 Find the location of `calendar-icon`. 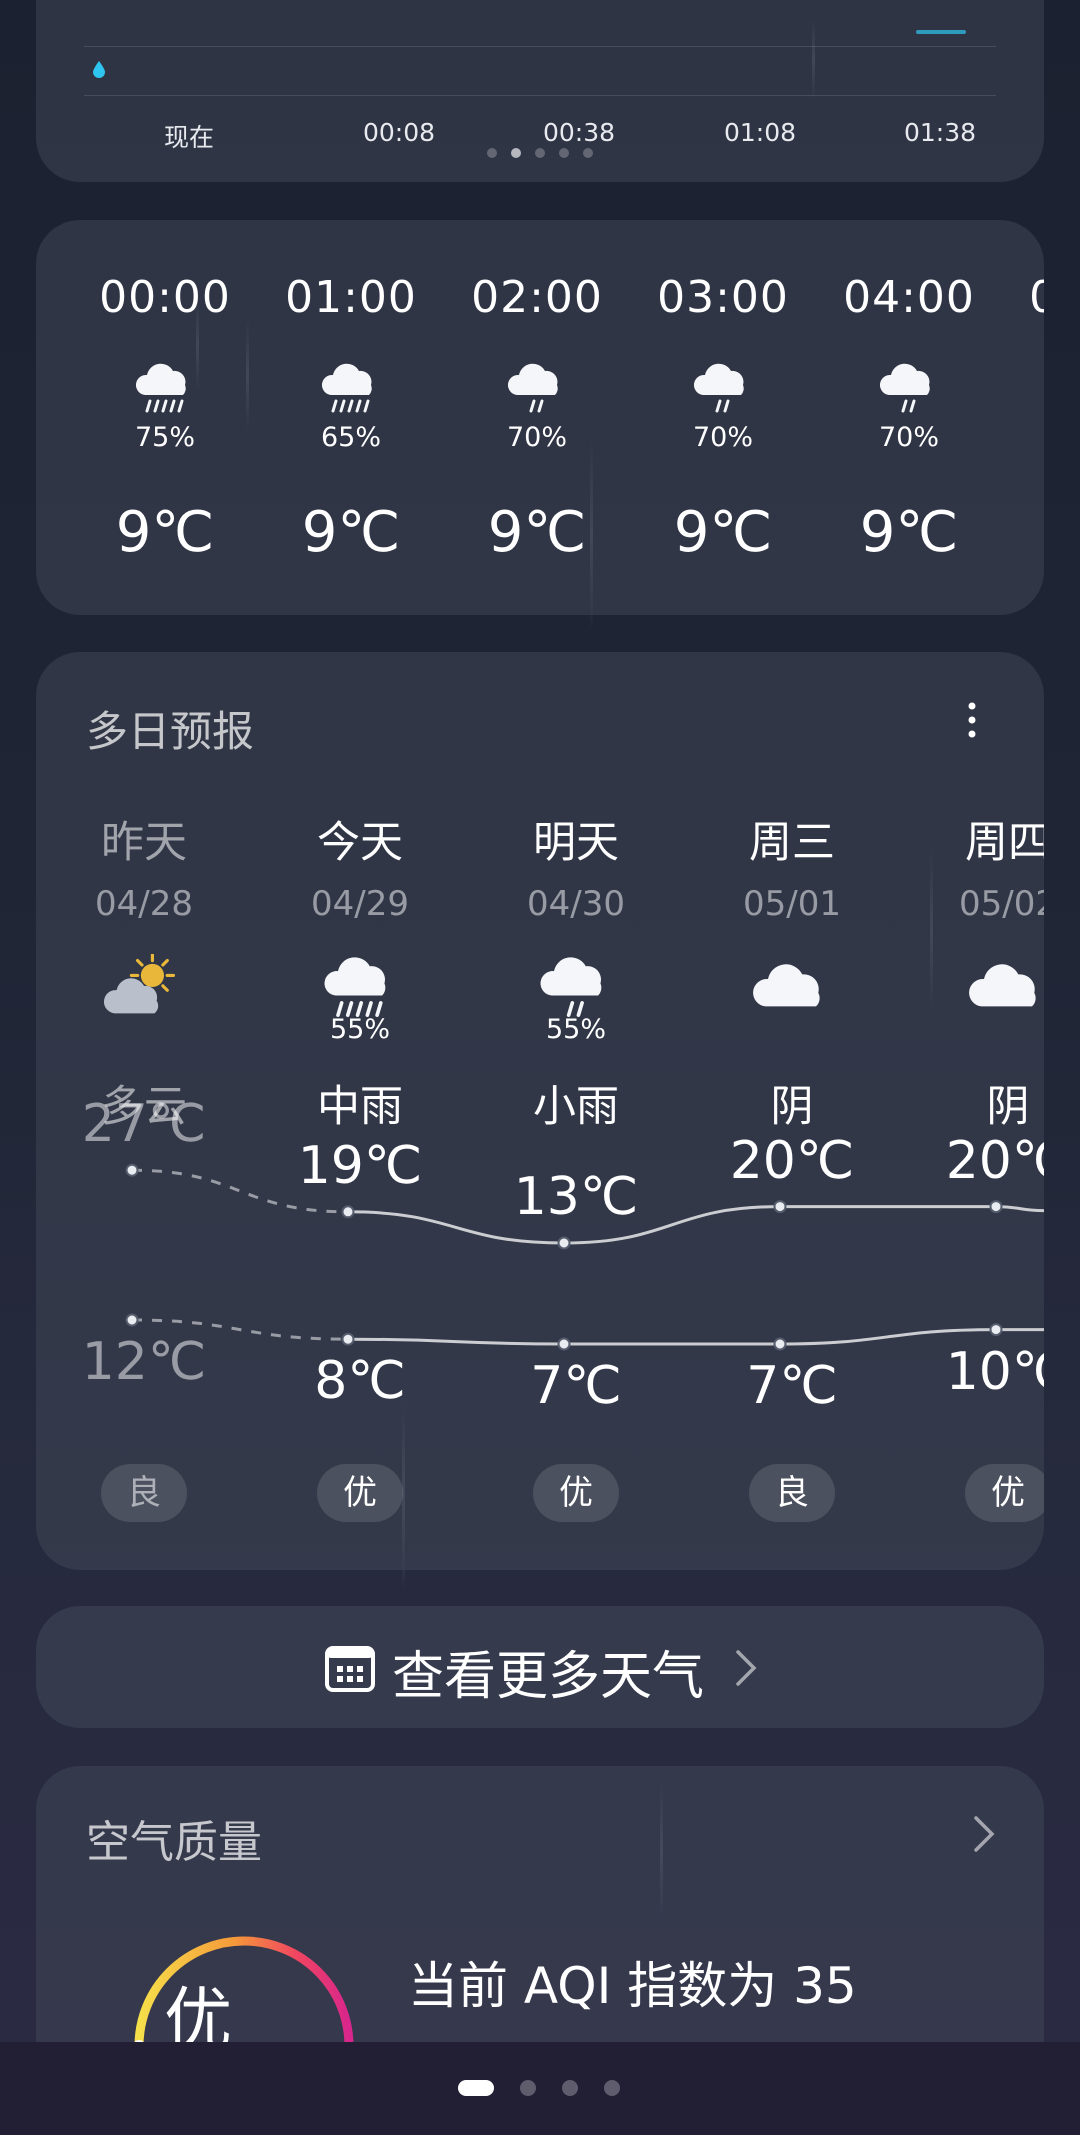

calendar-icon is located at coordinates (350, 1669).